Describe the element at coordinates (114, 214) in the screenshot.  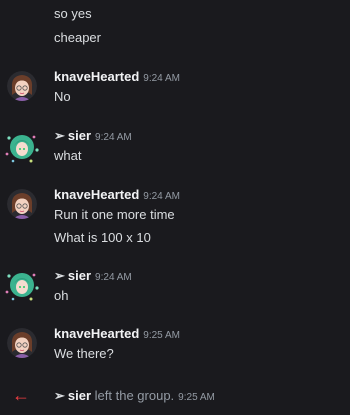
I see `message-line: Run it one more time` at that location.